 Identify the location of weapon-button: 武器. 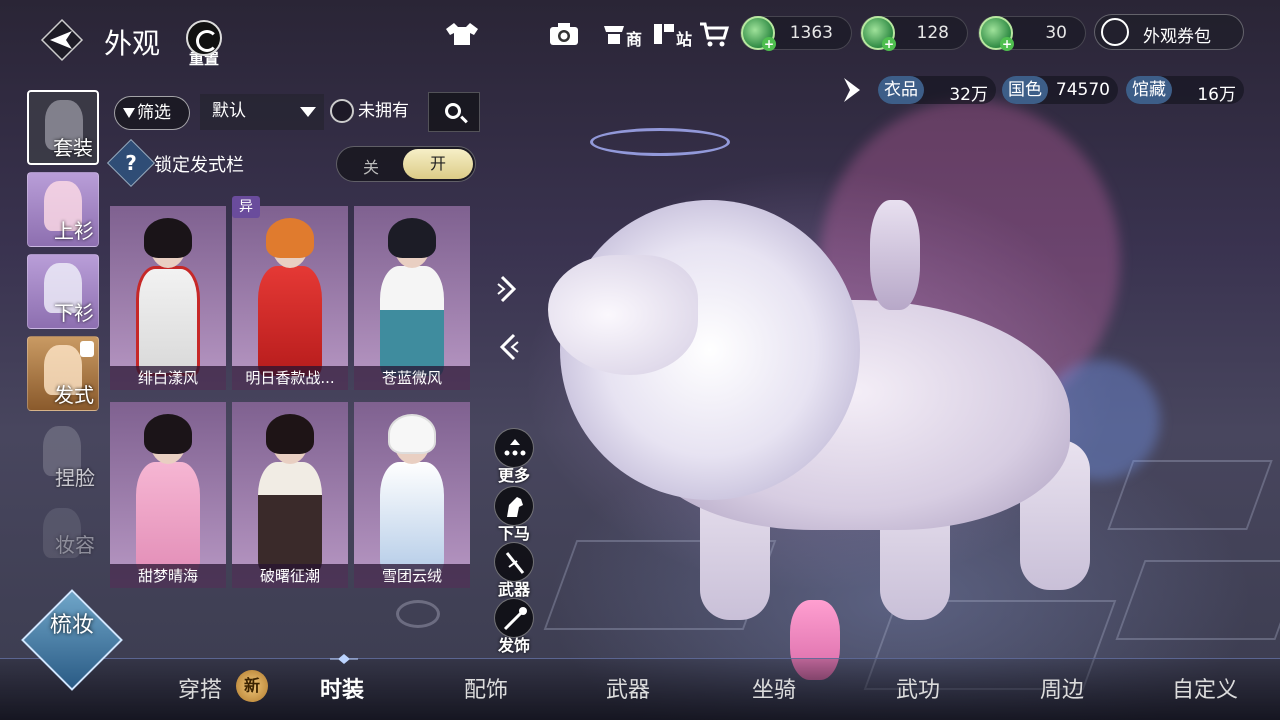
(514, 571).